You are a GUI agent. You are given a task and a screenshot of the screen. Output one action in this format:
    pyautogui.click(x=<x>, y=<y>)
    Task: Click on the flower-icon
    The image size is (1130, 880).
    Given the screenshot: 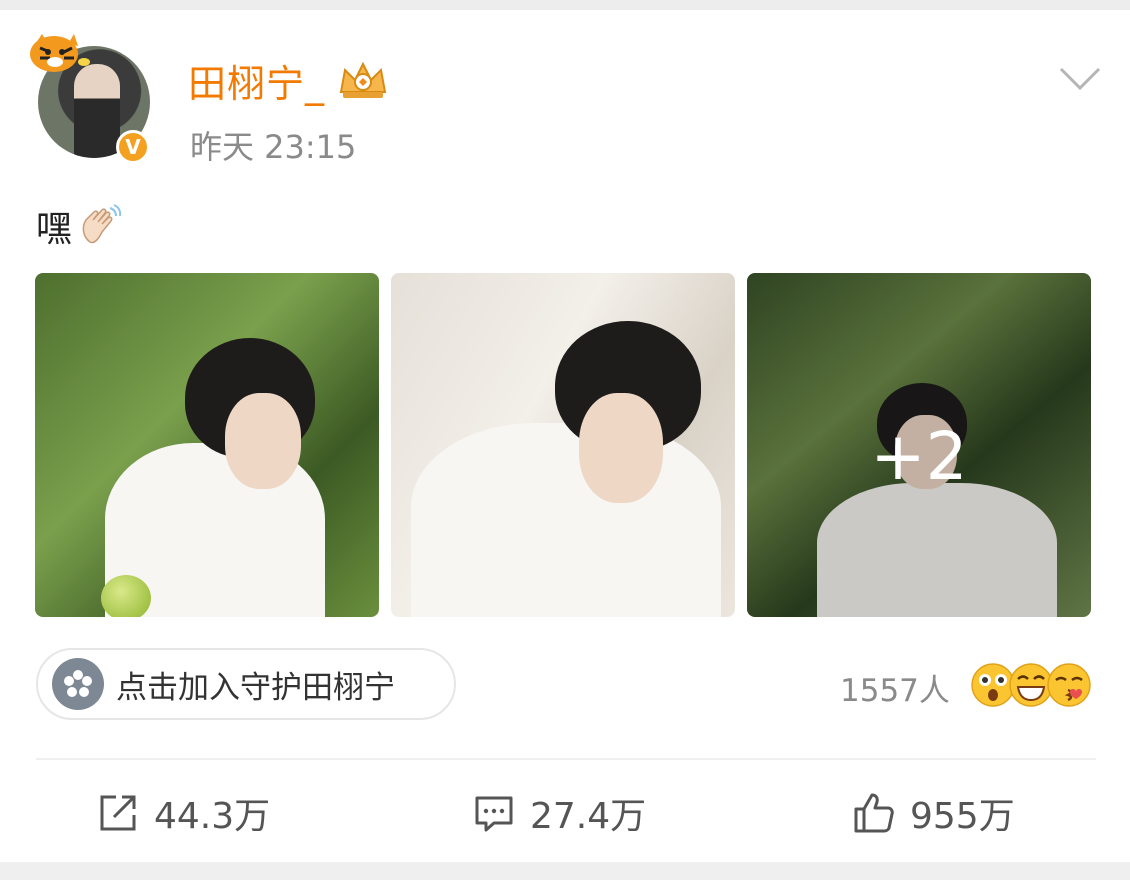 What is the action you would take?
    pyautogui.click(x=78, y=684)
    